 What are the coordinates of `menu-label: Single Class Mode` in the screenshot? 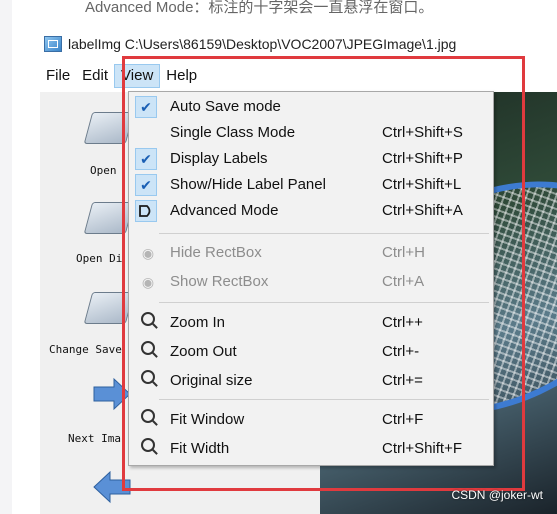 It's located at (233, 132).